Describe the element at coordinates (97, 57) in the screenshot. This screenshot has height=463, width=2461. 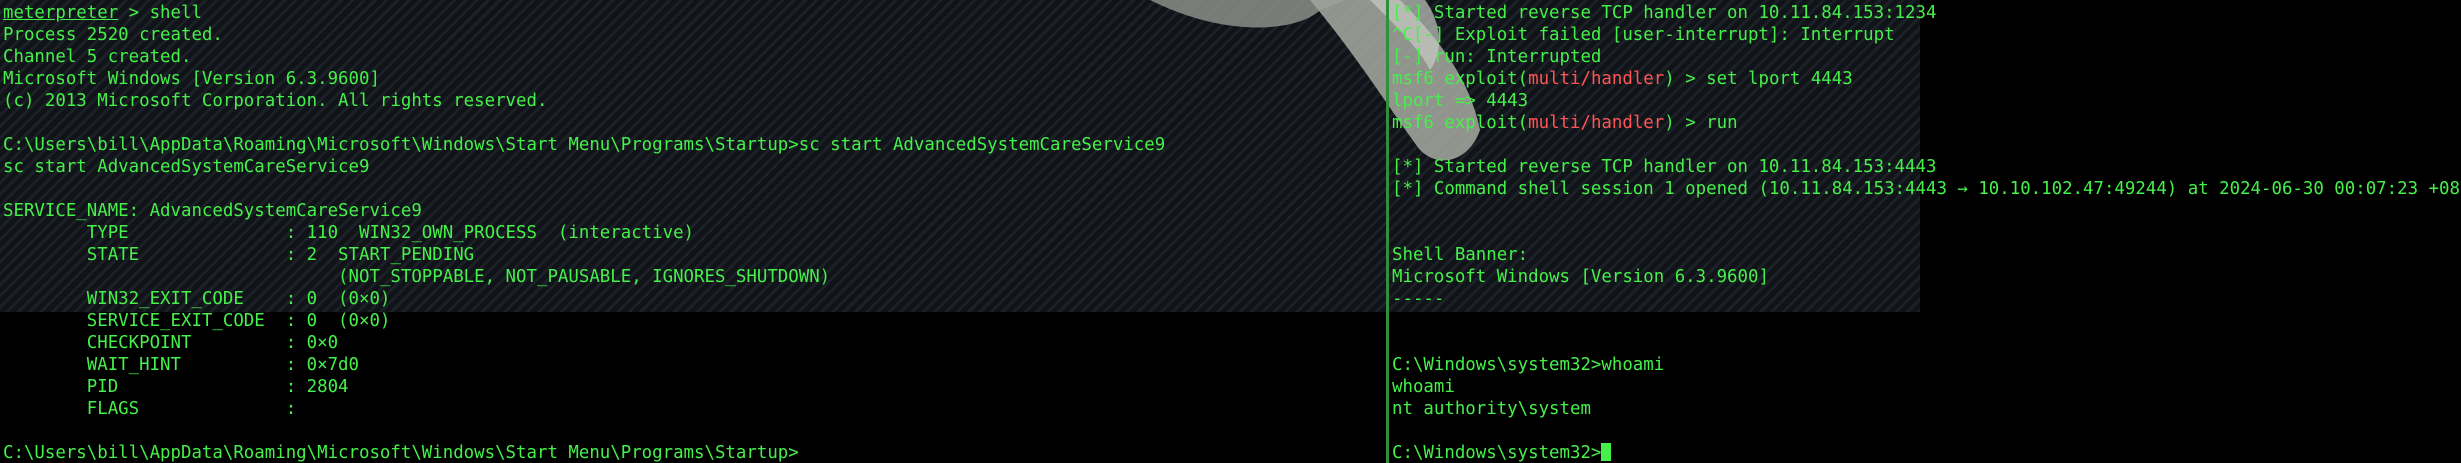
I see `terminal-line: Channel 5 created.` at that location.